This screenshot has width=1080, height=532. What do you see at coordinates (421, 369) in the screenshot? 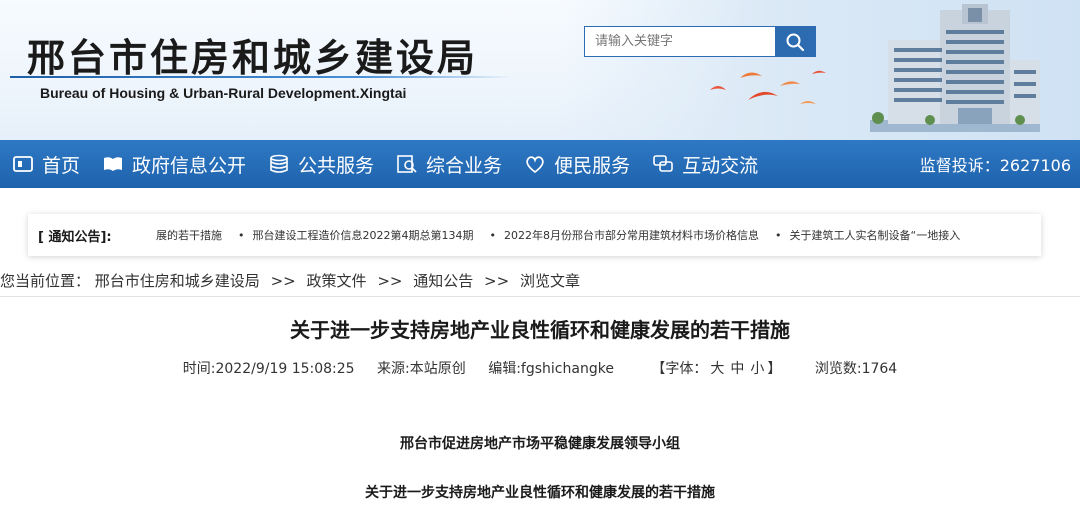
I see `article-source: 来源:本站原创` at bounding box center [421, 369].